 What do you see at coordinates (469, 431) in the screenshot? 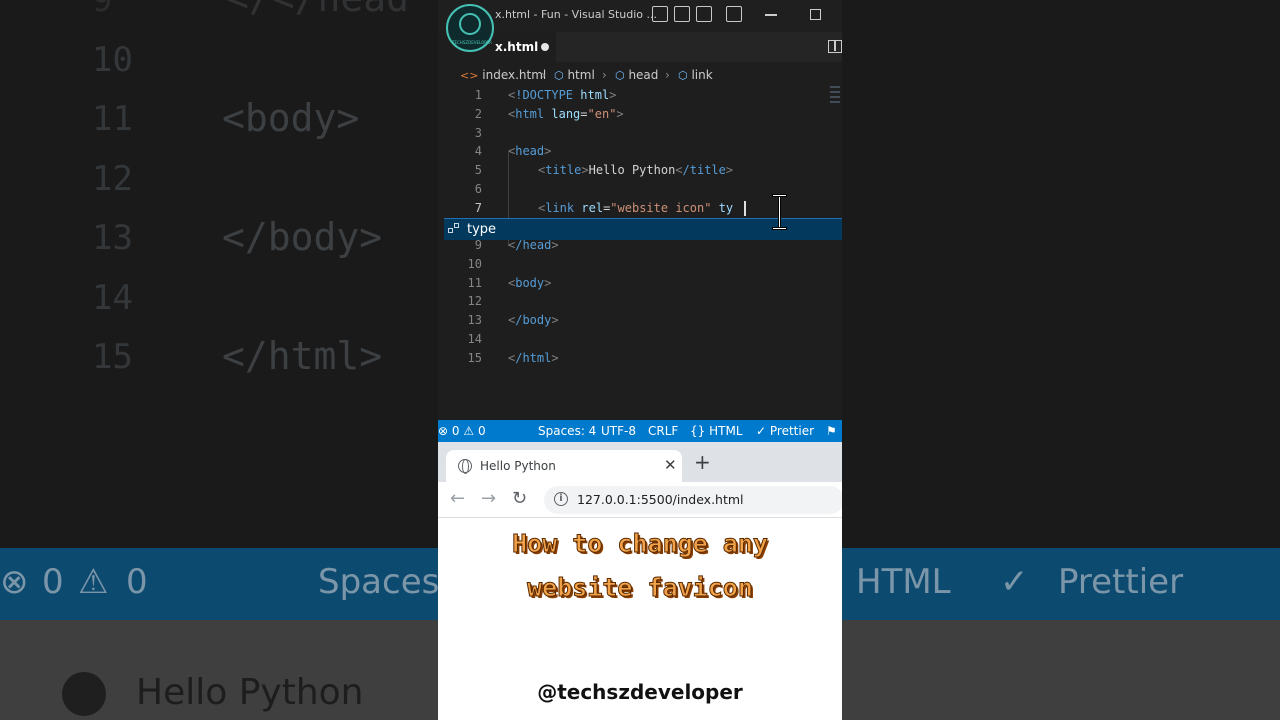
I see `warning-icon: ⚠` at bounding box center [469, 431].